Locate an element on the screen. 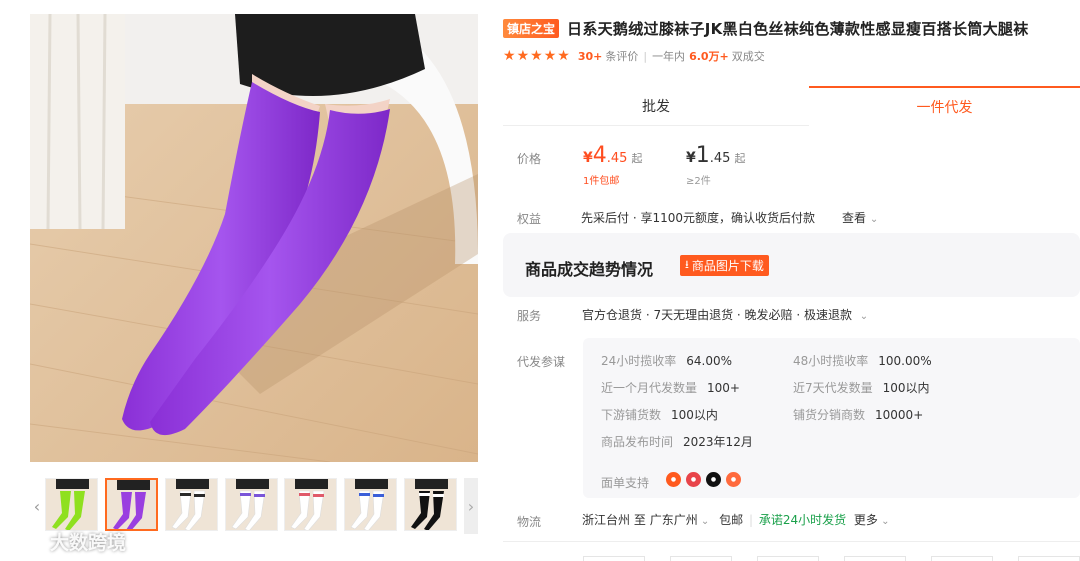 This screenshot has height=561, width=1080. rating-stars: ★ ★ ★ ★ ★ is located at coordinates (536, 56).